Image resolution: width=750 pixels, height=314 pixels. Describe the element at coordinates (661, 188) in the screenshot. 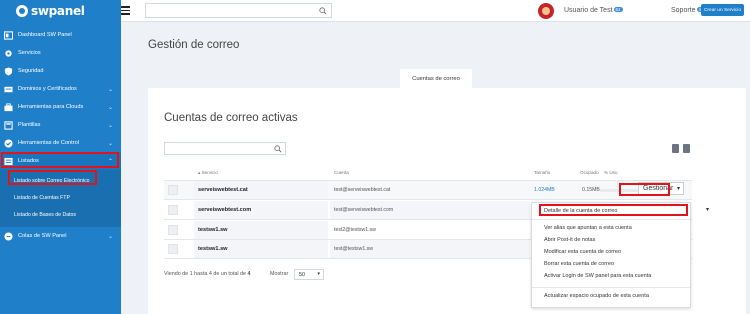

I see `manage-button: Gestionar ▾` at that location.